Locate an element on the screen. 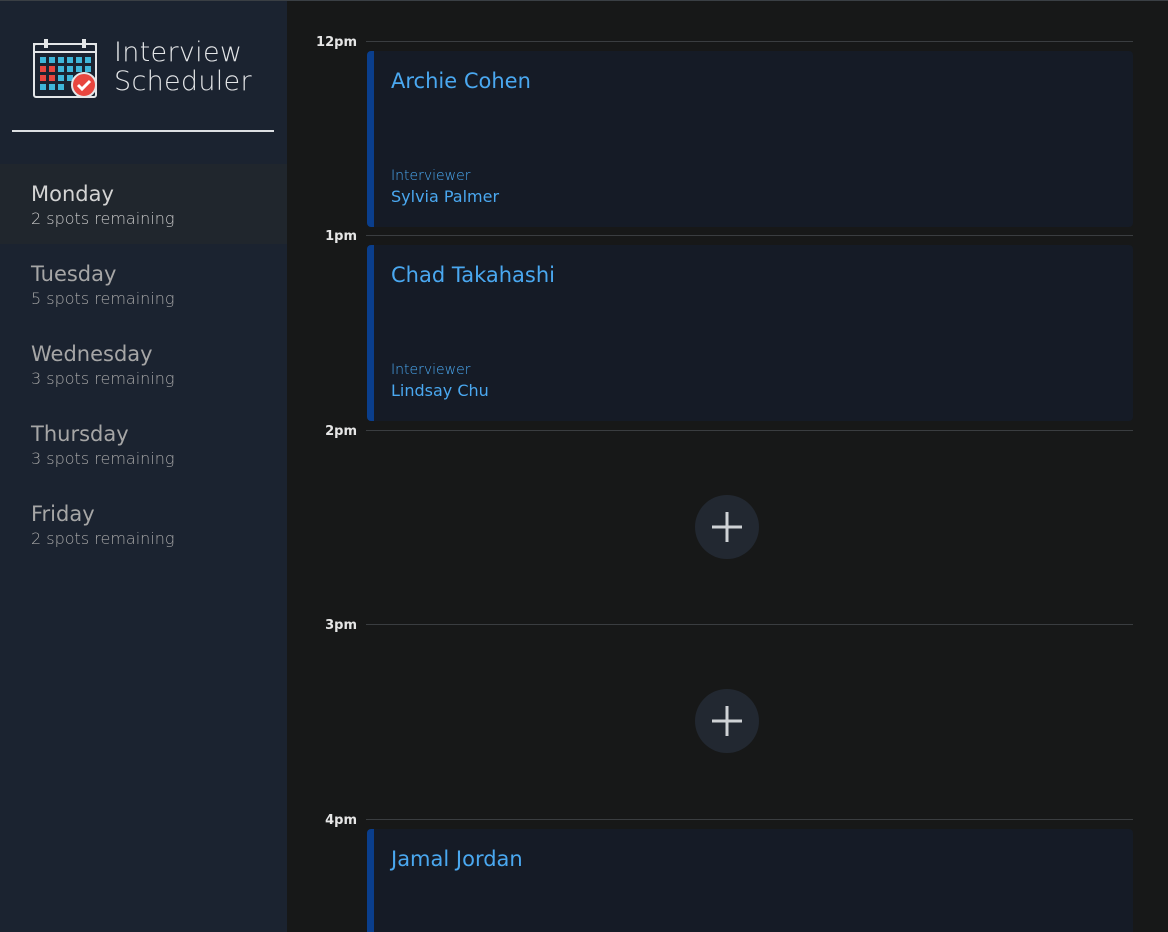 The height and width of the screenshot is (932, 1168). brand-divider is located at coordinates (143, 131).